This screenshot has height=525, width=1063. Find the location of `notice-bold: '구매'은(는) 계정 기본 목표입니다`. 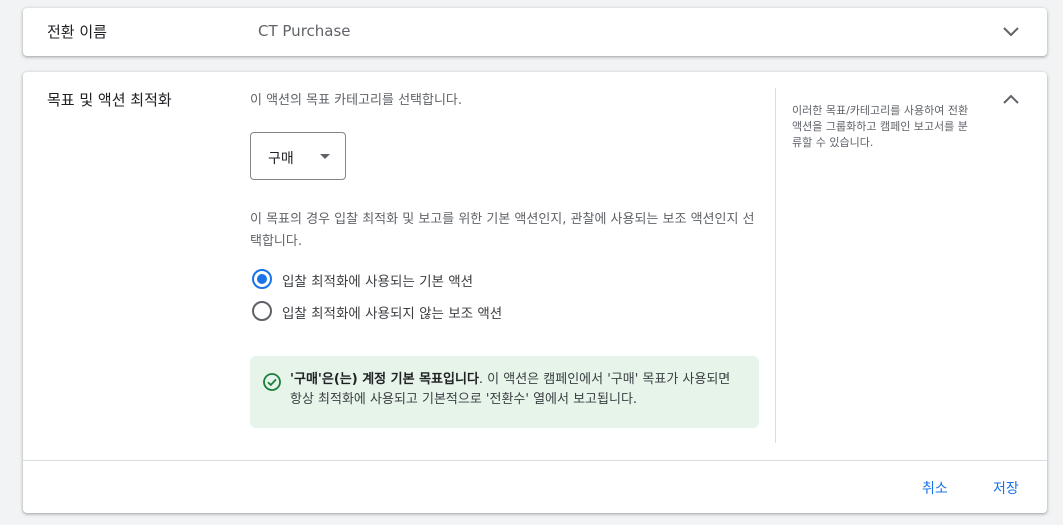

notice-bold: '구매'은(는) 계정 기본 목표입니다 is located at coordinates (384, 379).